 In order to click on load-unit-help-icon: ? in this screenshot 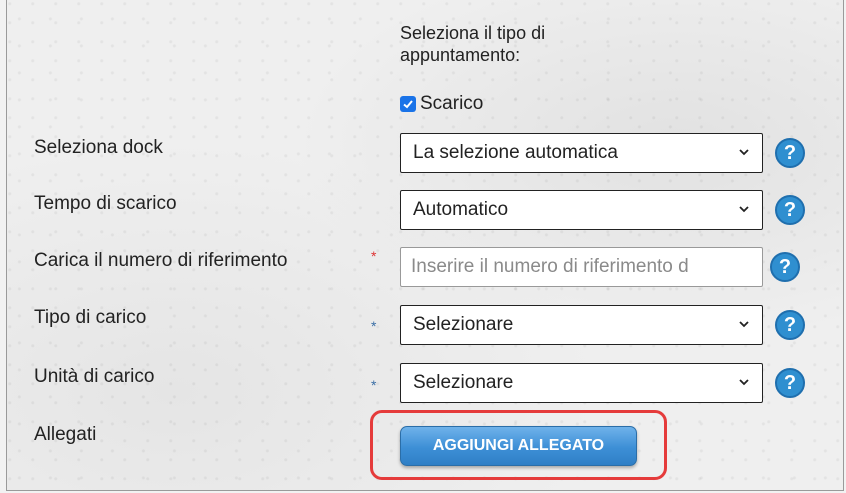, I will do `click(790, 383)`.